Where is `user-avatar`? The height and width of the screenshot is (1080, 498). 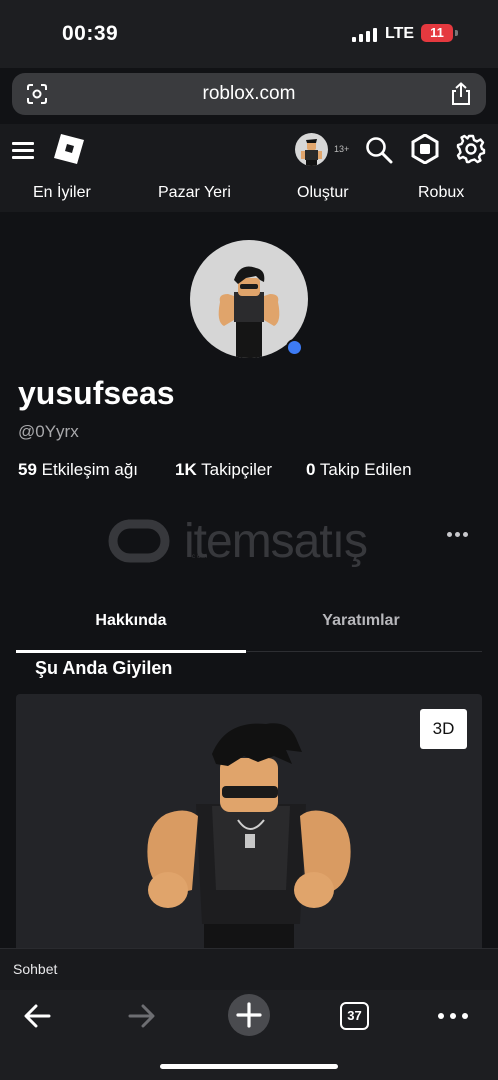
user-avatar is located at coordinates (311, 149).